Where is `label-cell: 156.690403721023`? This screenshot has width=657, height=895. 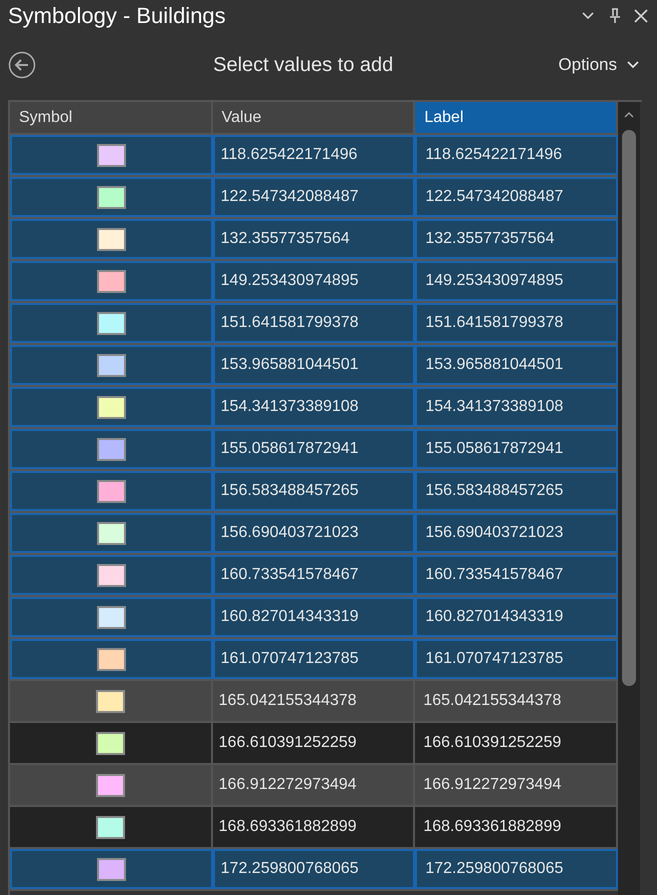 label-cell: 156.690403721023 is located at coordinates (516, 533).